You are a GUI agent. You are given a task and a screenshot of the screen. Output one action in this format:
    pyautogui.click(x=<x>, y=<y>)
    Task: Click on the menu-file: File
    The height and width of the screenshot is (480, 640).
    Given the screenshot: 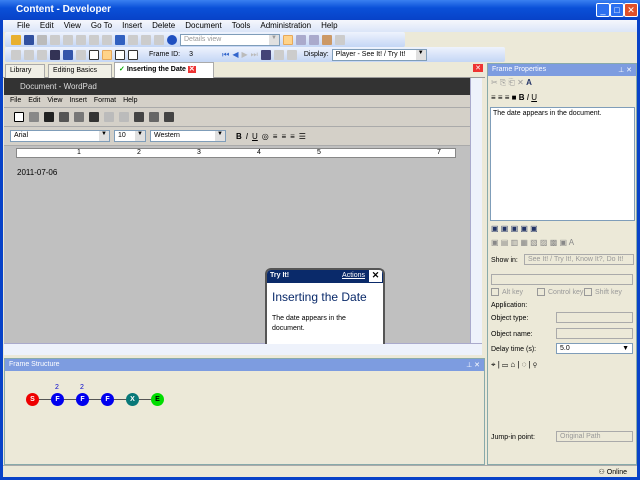 What is the action you would take?
    pyautogui.click(x=23, y=26)
    